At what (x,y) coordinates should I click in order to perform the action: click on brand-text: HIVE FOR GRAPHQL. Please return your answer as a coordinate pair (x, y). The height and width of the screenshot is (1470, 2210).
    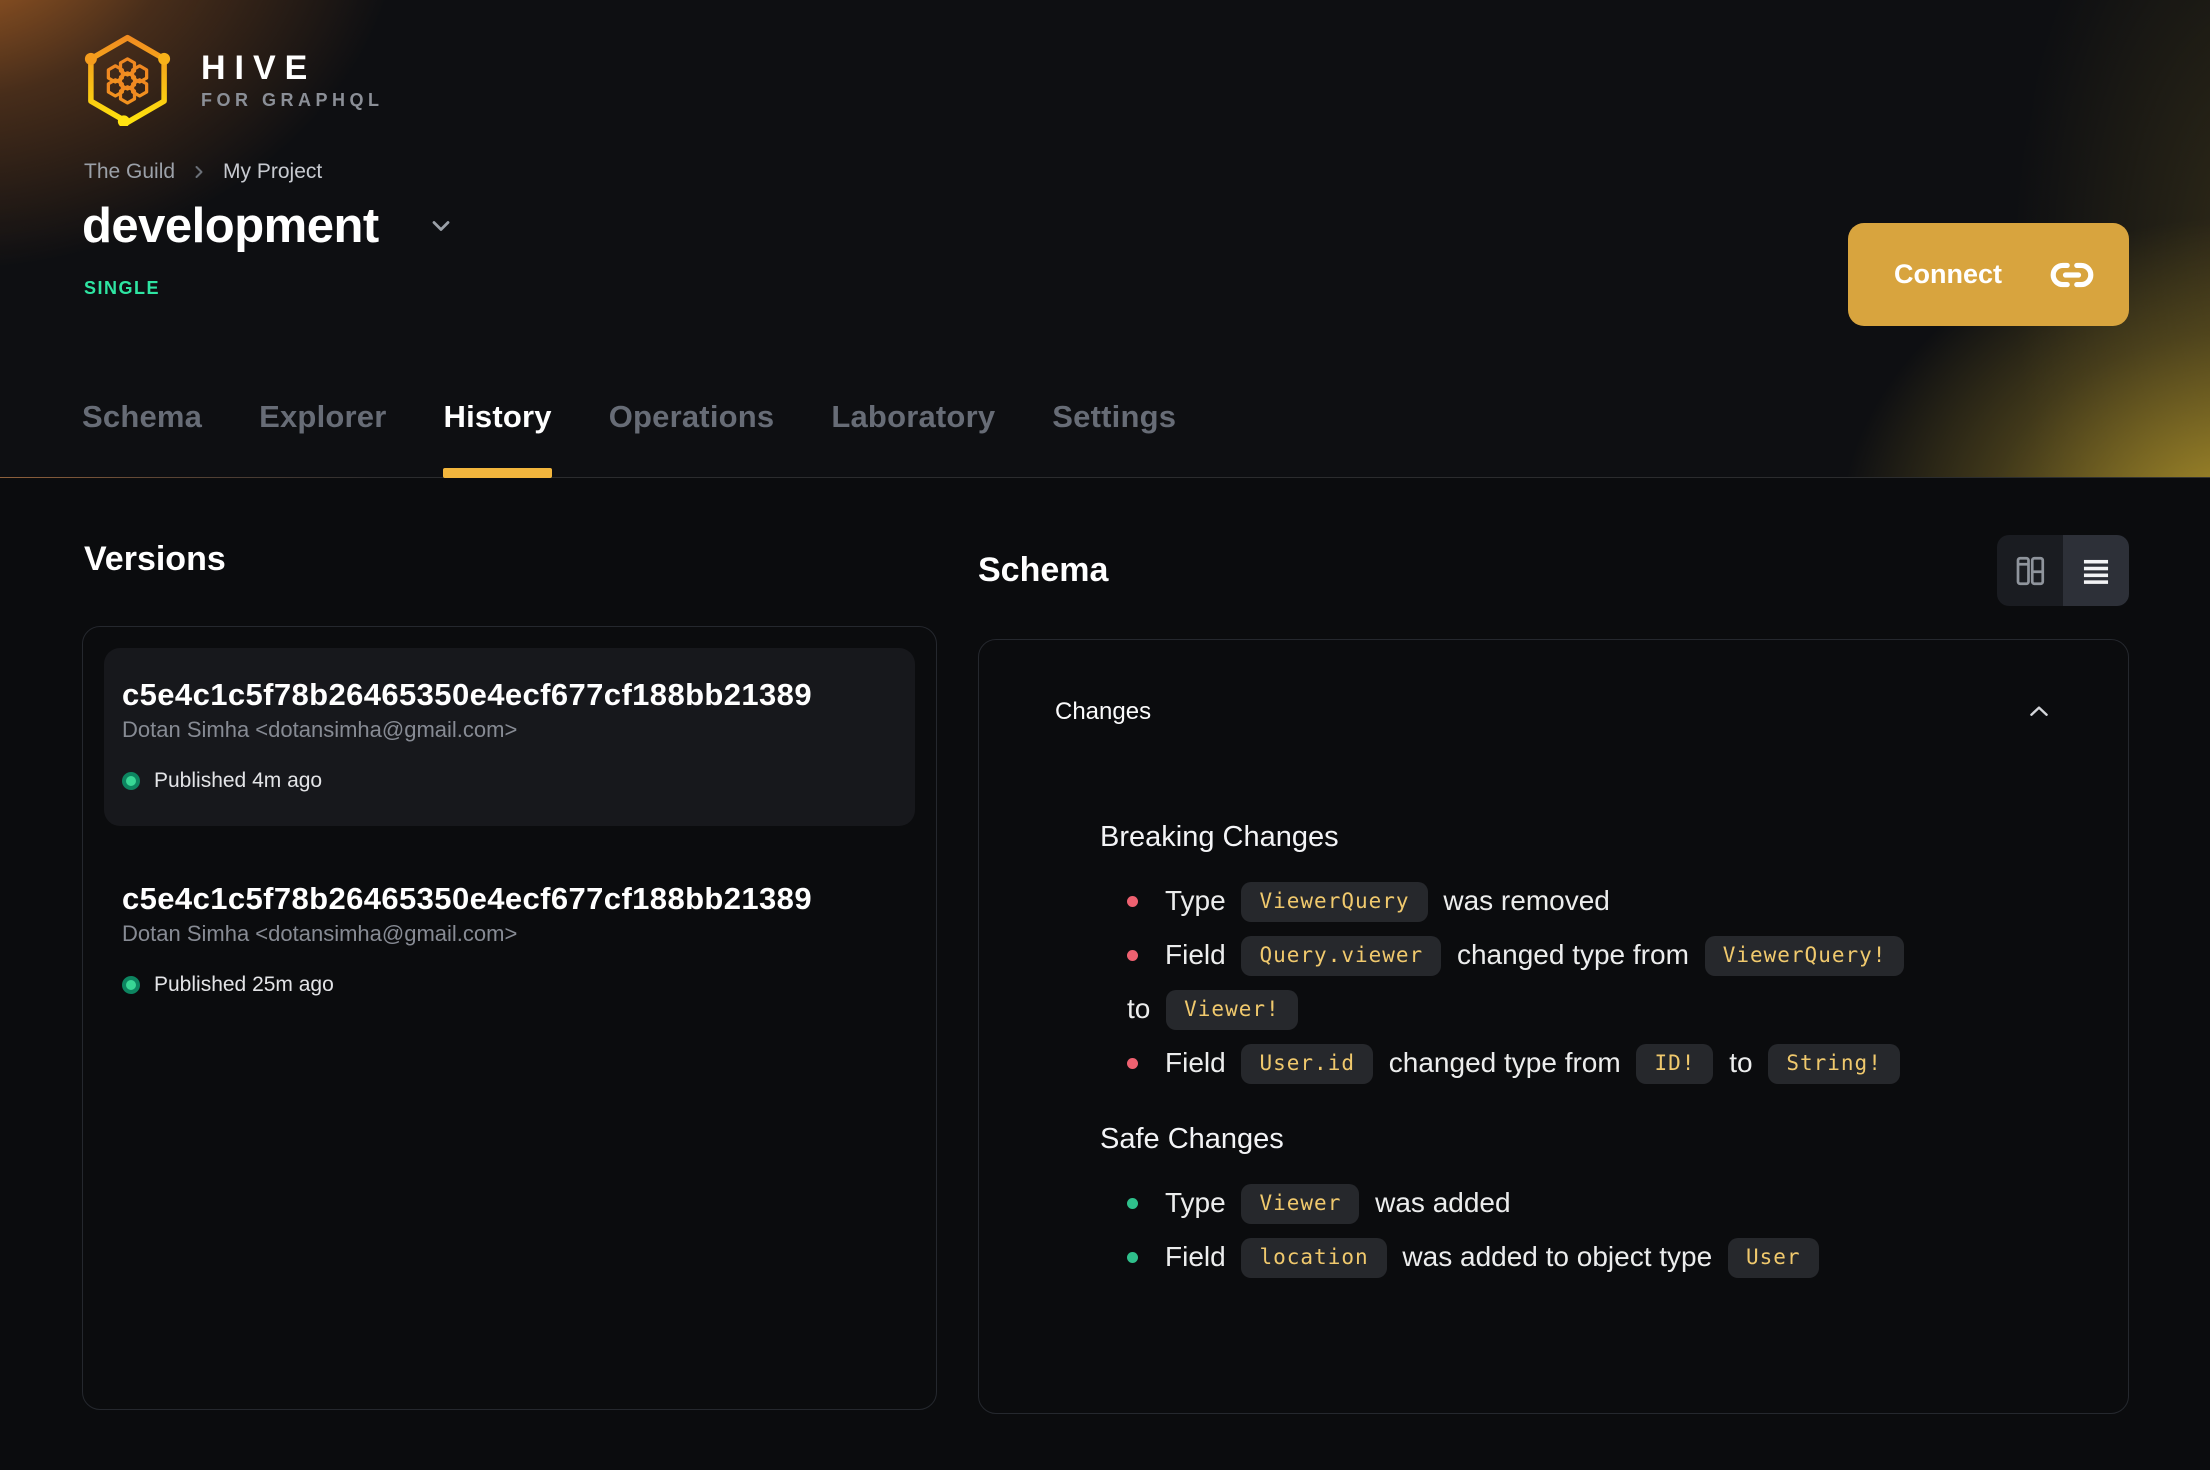
    Looking at the image, I should click on (292, 80).